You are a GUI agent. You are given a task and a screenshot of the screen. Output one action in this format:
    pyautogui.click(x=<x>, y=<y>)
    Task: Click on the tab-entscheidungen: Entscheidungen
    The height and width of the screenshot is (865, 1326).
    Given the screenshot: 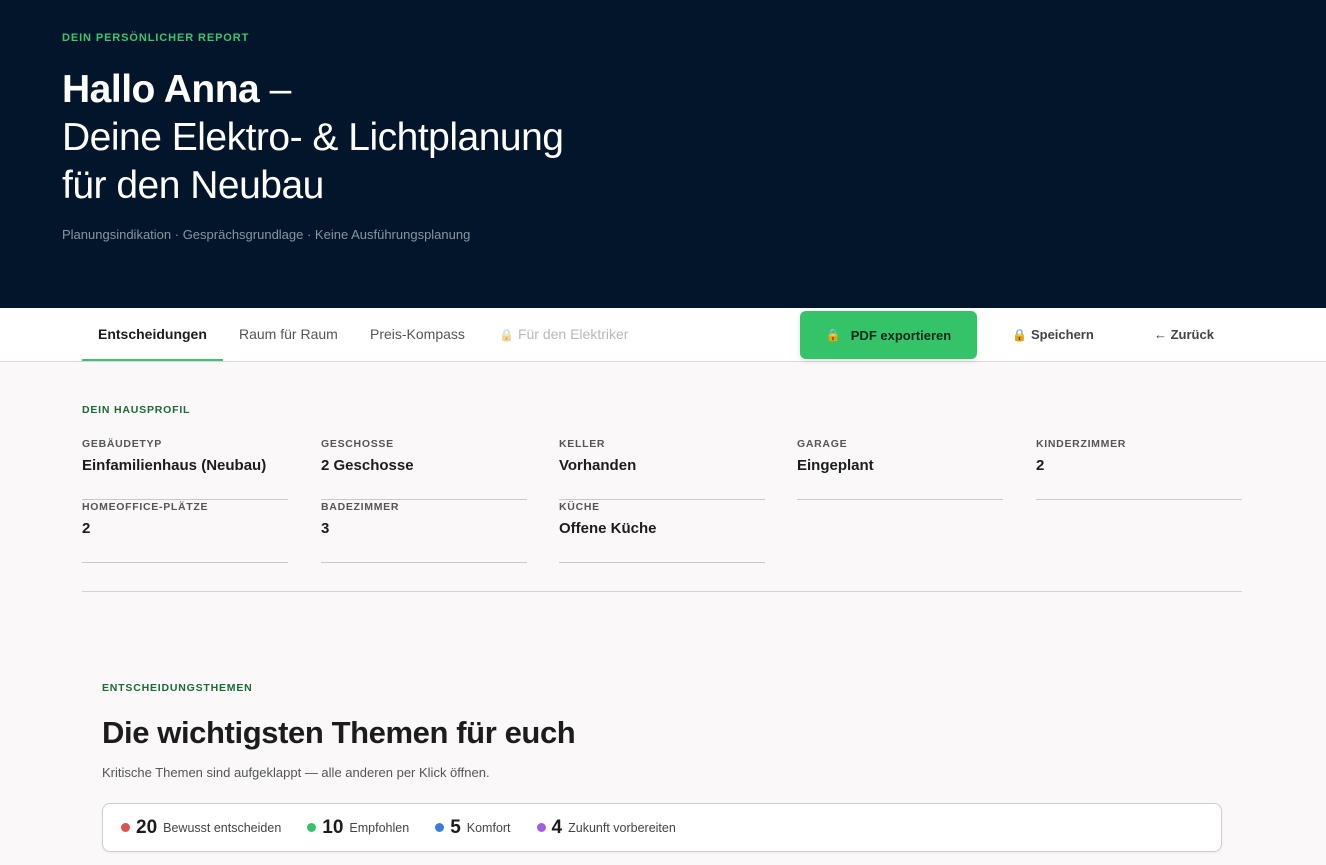 What is the action you would take?
    pyautogui.click(x=152, y=334)
    